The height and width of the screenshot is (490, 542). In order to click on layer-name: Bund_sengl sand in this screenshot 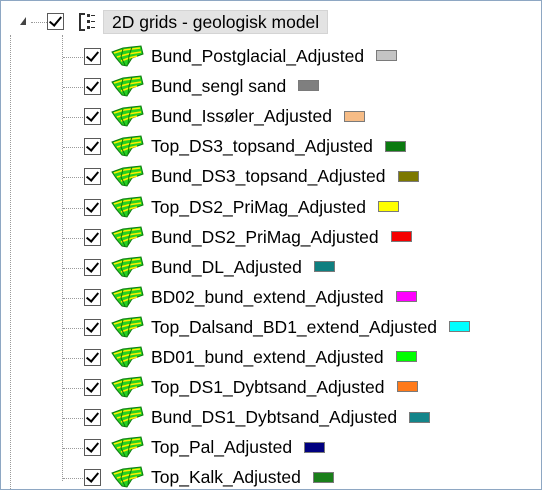, I will do `click(219, 86)`.